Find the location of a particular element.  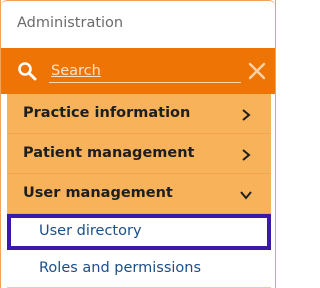

chevron-down-icon is located at coordinates (246, 194).